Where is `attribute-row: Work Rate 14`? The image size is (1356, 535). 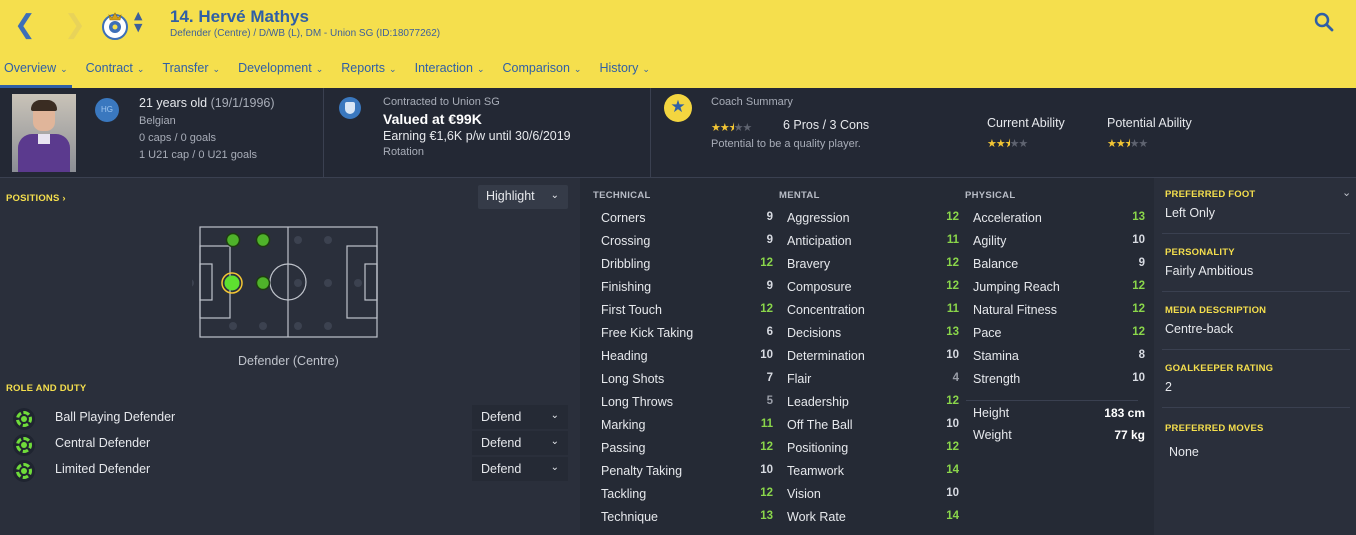
attribute-row: Work Rate 14 is located at coordinates (873, 517).